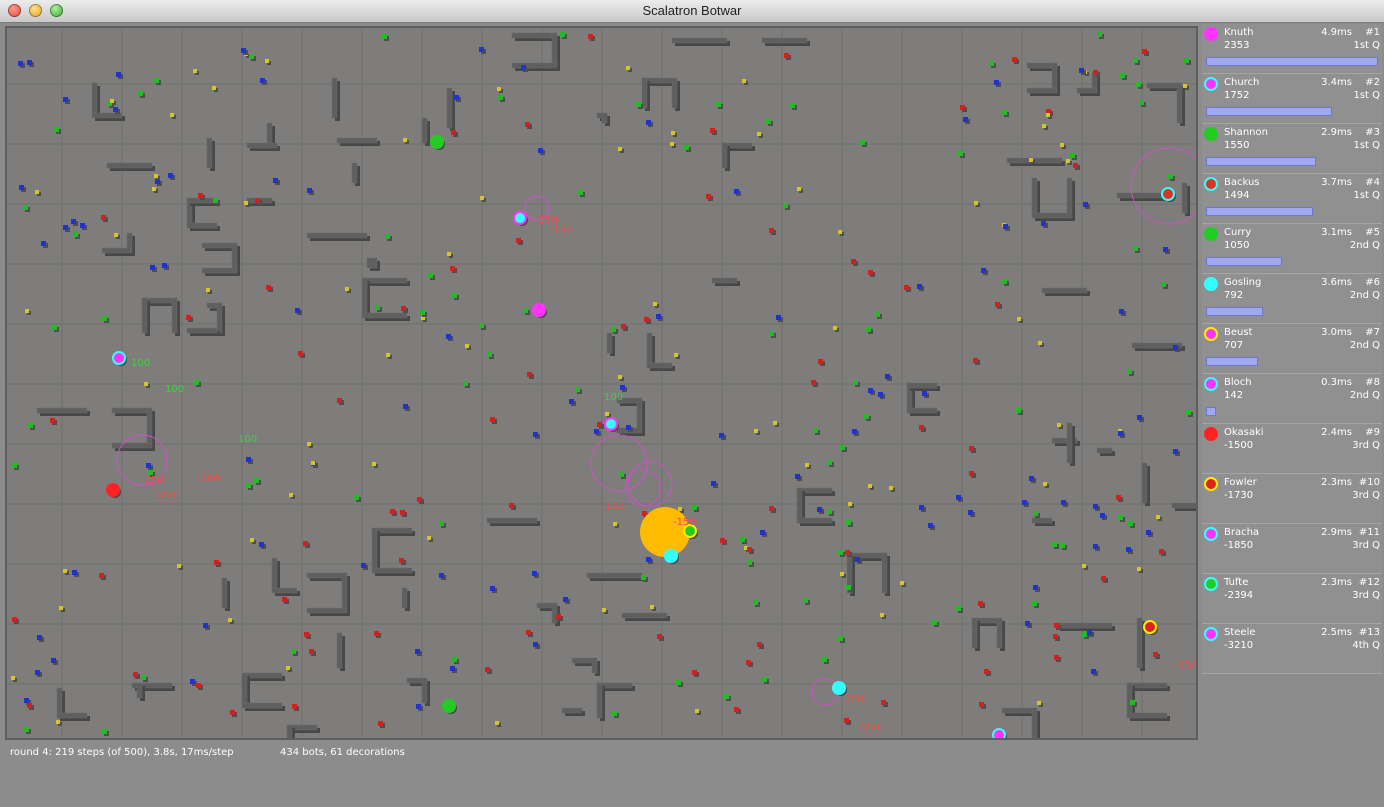 The image size is (1384, 807). I want to click on score-popup-label: -150, so click(852, 699).